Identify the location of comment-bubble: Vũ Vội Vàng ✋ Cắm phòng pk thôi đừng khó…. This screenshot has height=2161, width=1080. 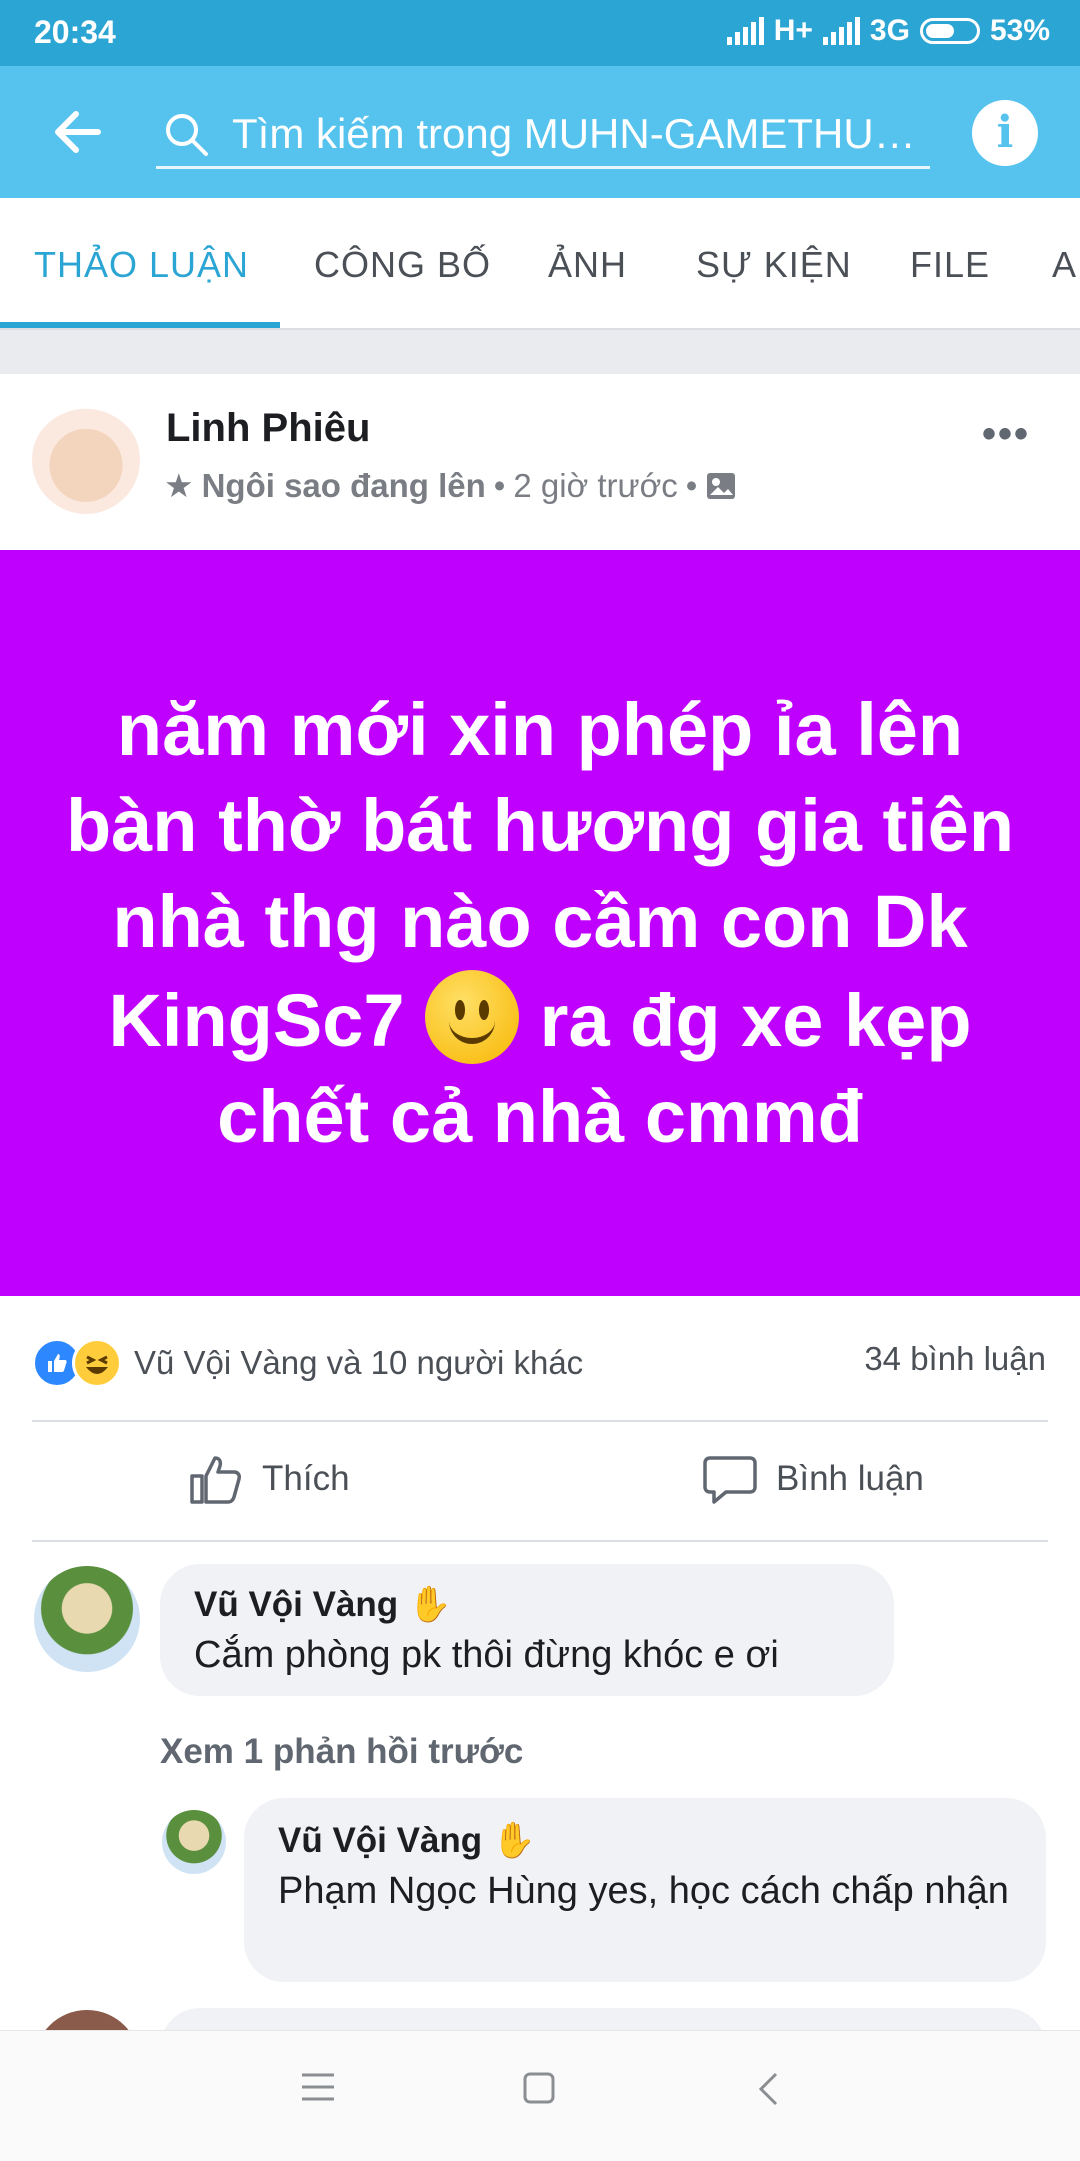
(527, 1630).